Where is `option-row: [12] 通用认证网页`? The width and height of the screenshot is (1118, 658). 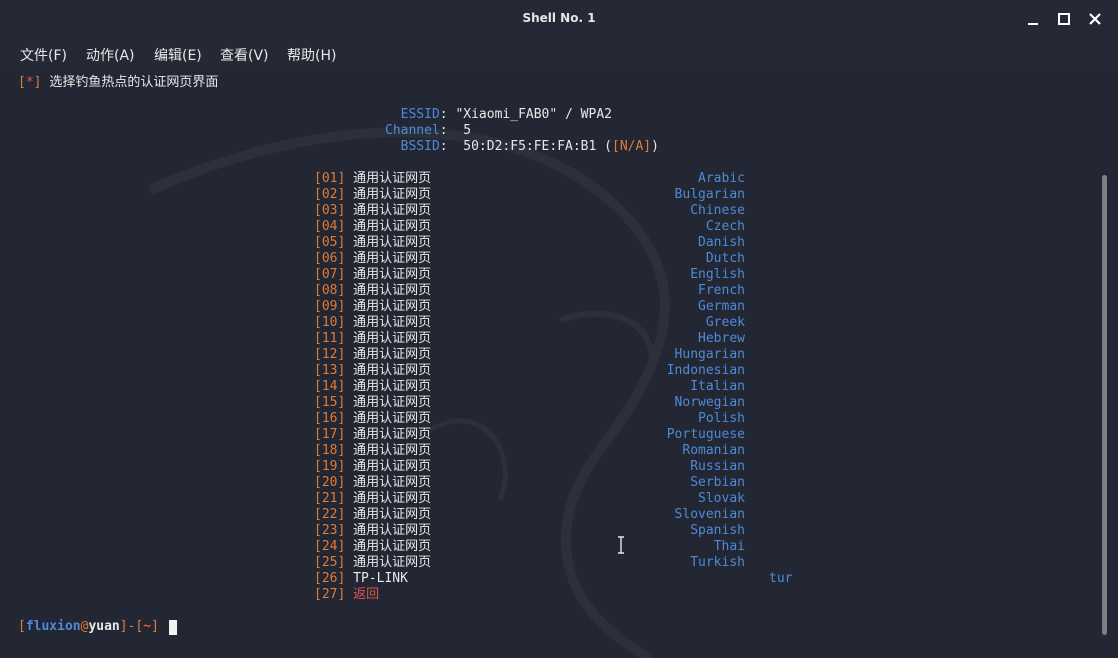
option-row: [12] 通用认证网页 is located at coordinates (372, 355).